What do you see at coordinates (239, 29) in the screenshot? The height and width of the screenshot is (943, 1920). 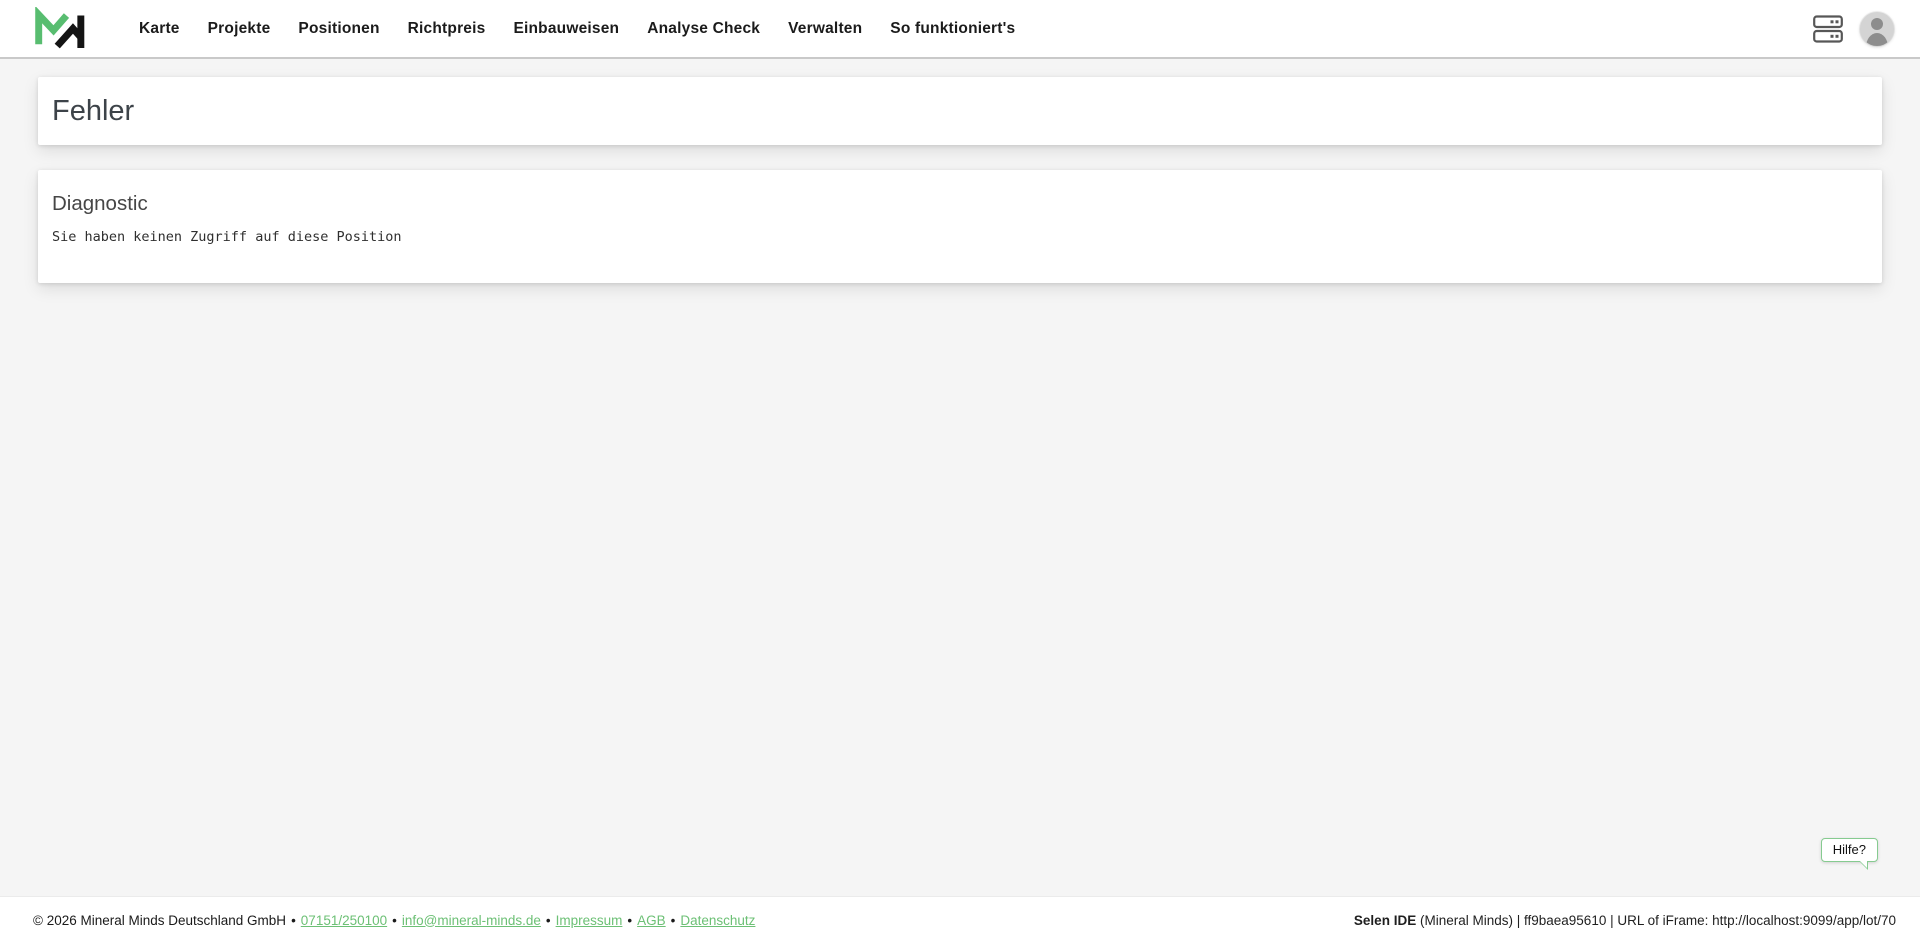 I see `nav-item-projekte: Projekte` at bounding box center [239, 29].